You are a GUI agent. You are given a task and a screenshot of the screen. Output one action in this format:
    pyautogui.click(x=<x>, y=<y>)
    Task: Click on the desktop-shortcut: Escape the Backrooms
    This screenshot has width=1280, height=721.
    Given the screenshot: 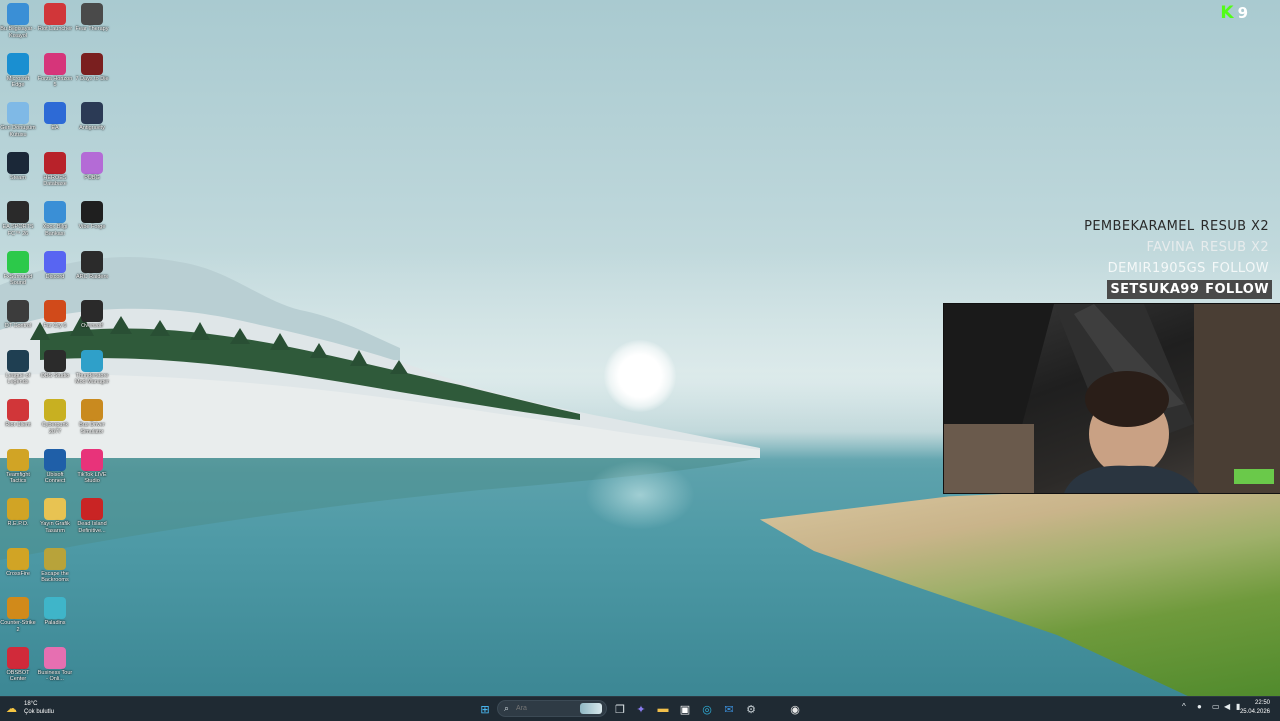 What is the action you would take?
    pyautogui.click(x=55, y=571)
    